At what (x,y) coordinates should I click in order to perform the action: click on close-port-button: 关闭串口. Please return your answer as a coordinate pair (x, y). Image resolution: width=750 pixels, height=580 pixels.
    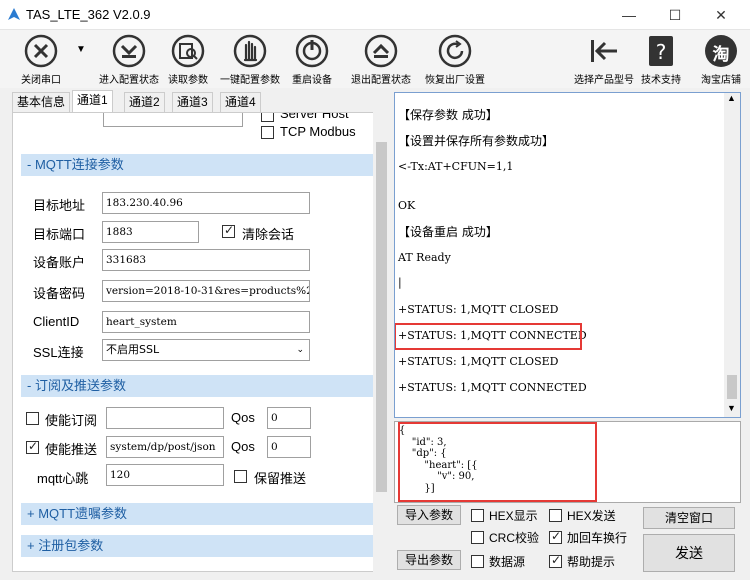
    Looking at the image, I should click on (41, 59).